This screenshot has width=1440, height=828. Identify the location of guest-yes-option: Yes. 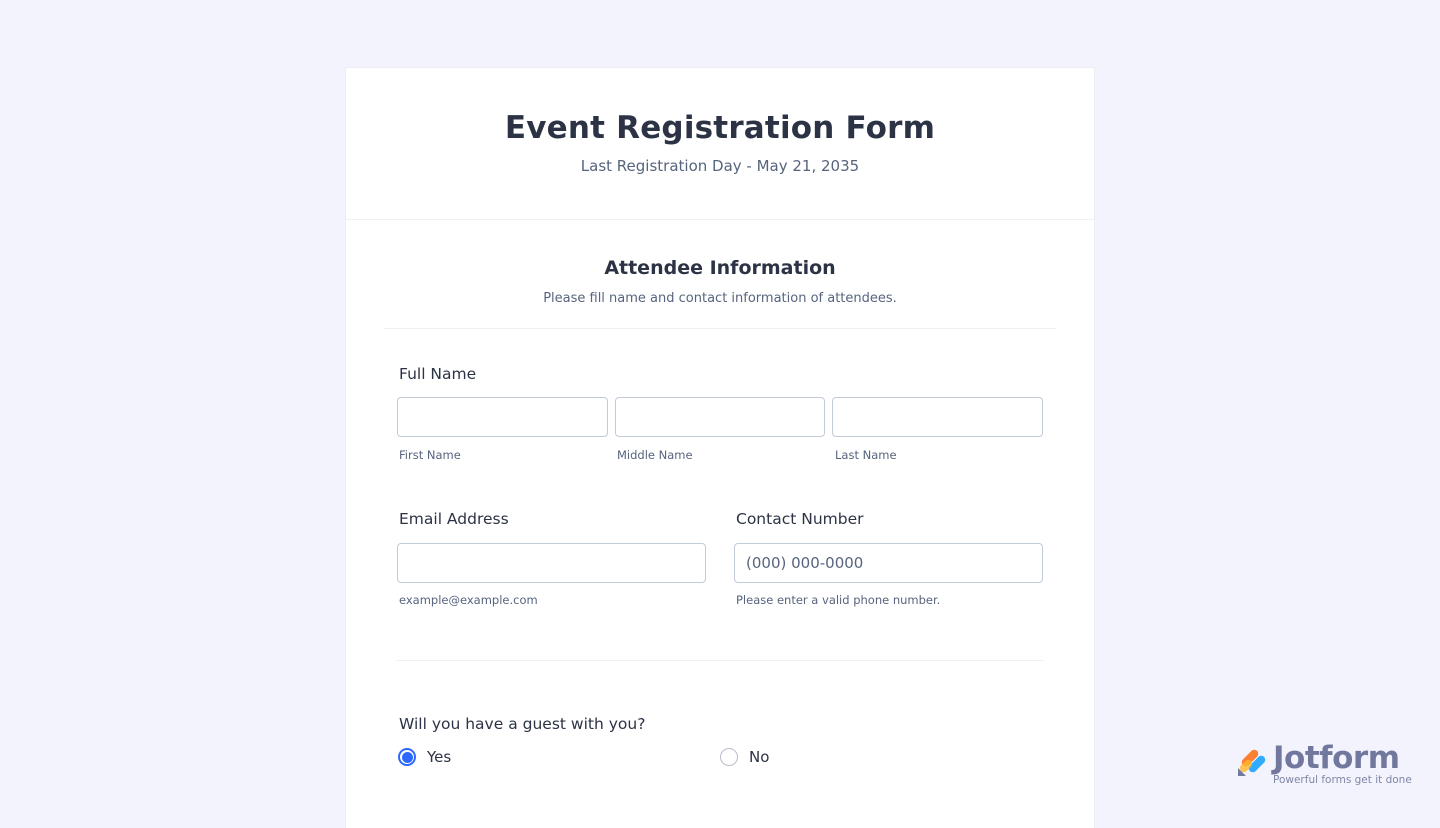
(424, 757).